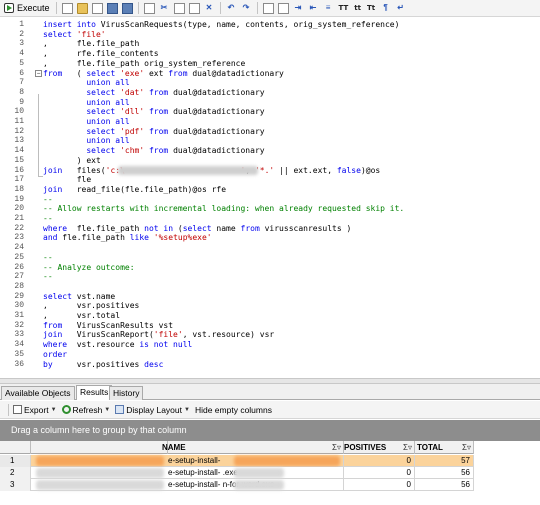 This screenshot has height=505, width=540. I want to click on redo-icon: ↷, so click(246, 8).